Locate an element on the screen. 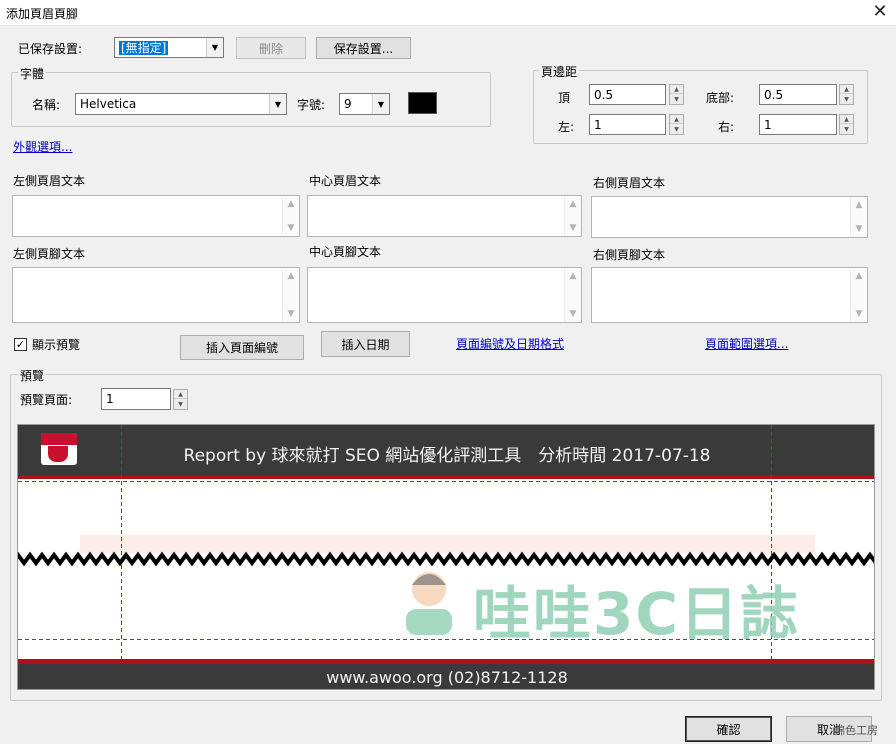 The width and height of the screenshot is (896, 744). saved-settings-label: 已保存設置: is located at coordinates (50, 49).